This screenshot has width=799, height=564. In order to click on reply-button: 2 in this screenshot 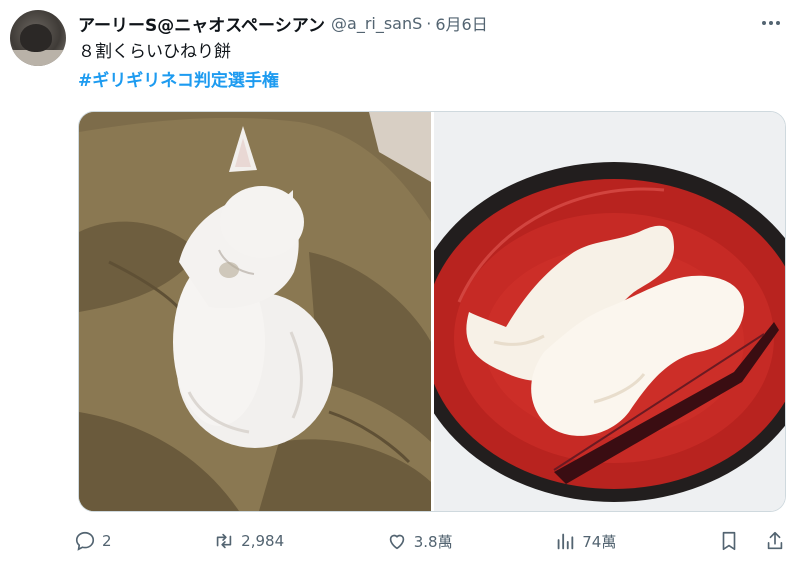, I will do `click(93, 541)`.